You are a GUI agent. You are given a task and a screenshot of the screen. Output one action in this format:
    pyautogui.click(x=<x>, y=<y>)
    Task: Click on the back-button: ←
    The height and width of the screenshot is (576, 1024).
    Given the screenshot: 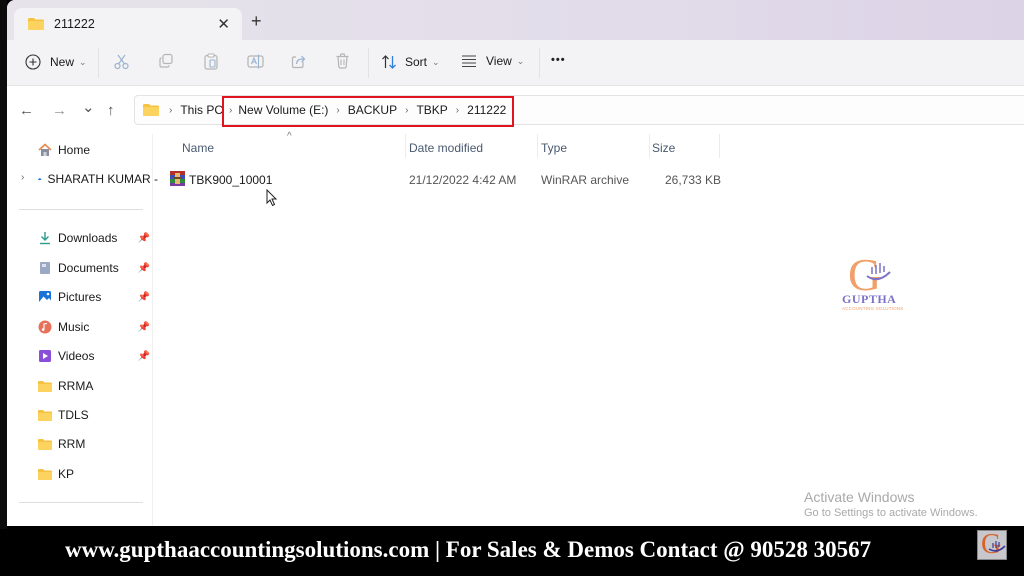 What is the action you would take?
    pyautogui.click(x=26, y=110)
    